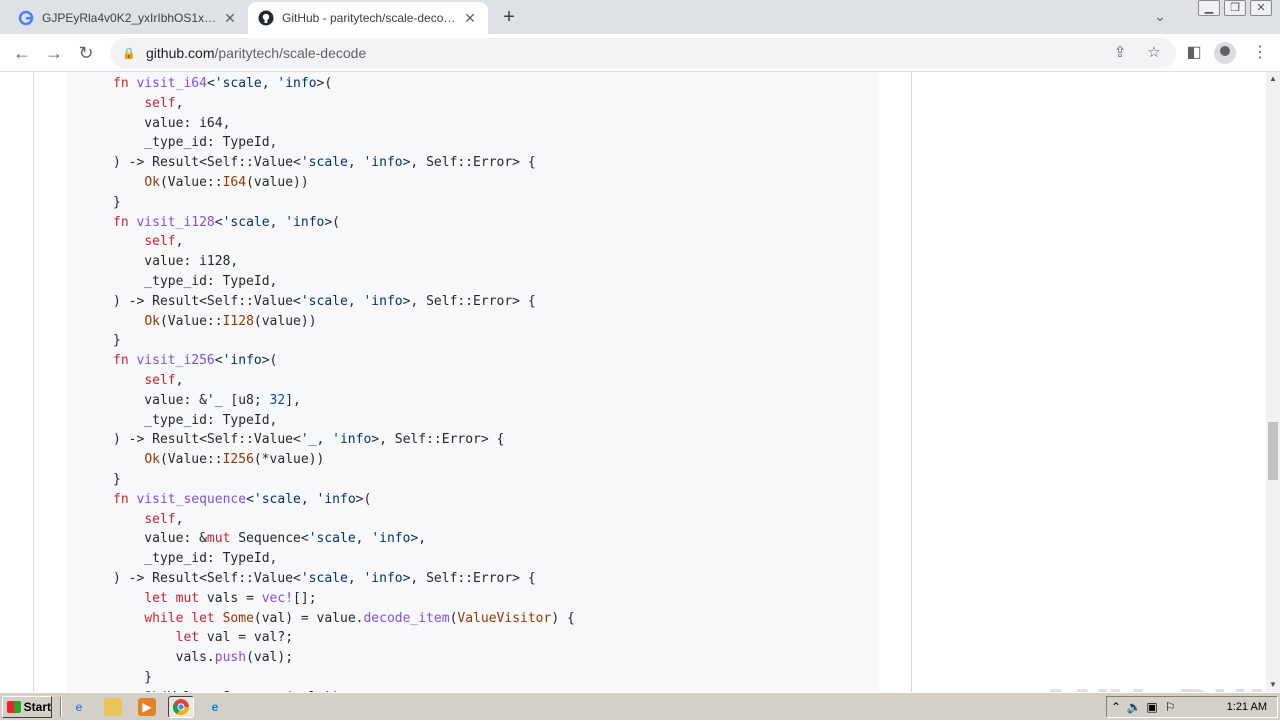  What do you see at coordinates (226, 182) in the screenshot?
I see `code-line: Ok(Value::I64(value))` at bounding box center [226, 182].